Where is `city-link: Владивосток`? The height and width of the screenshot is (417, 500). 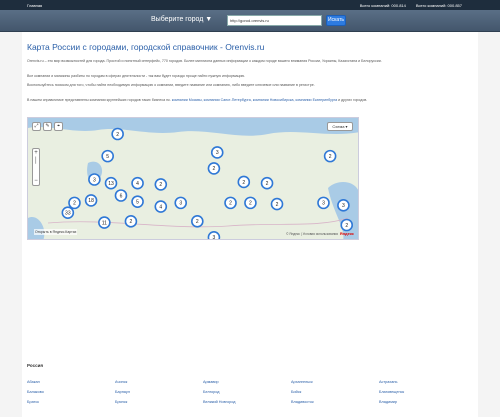
city-link: Владивосток is located at coordinates (335, 402).